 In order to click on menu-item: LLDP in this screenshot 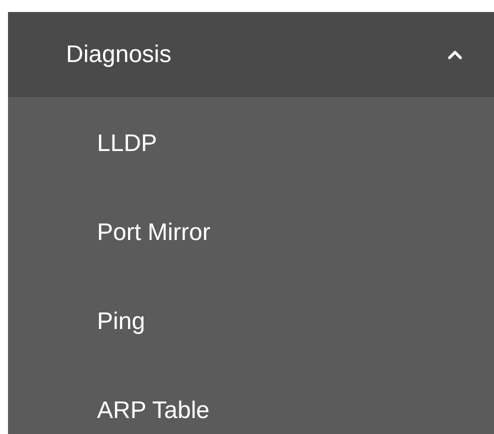, I will do `click(127, 144)`.